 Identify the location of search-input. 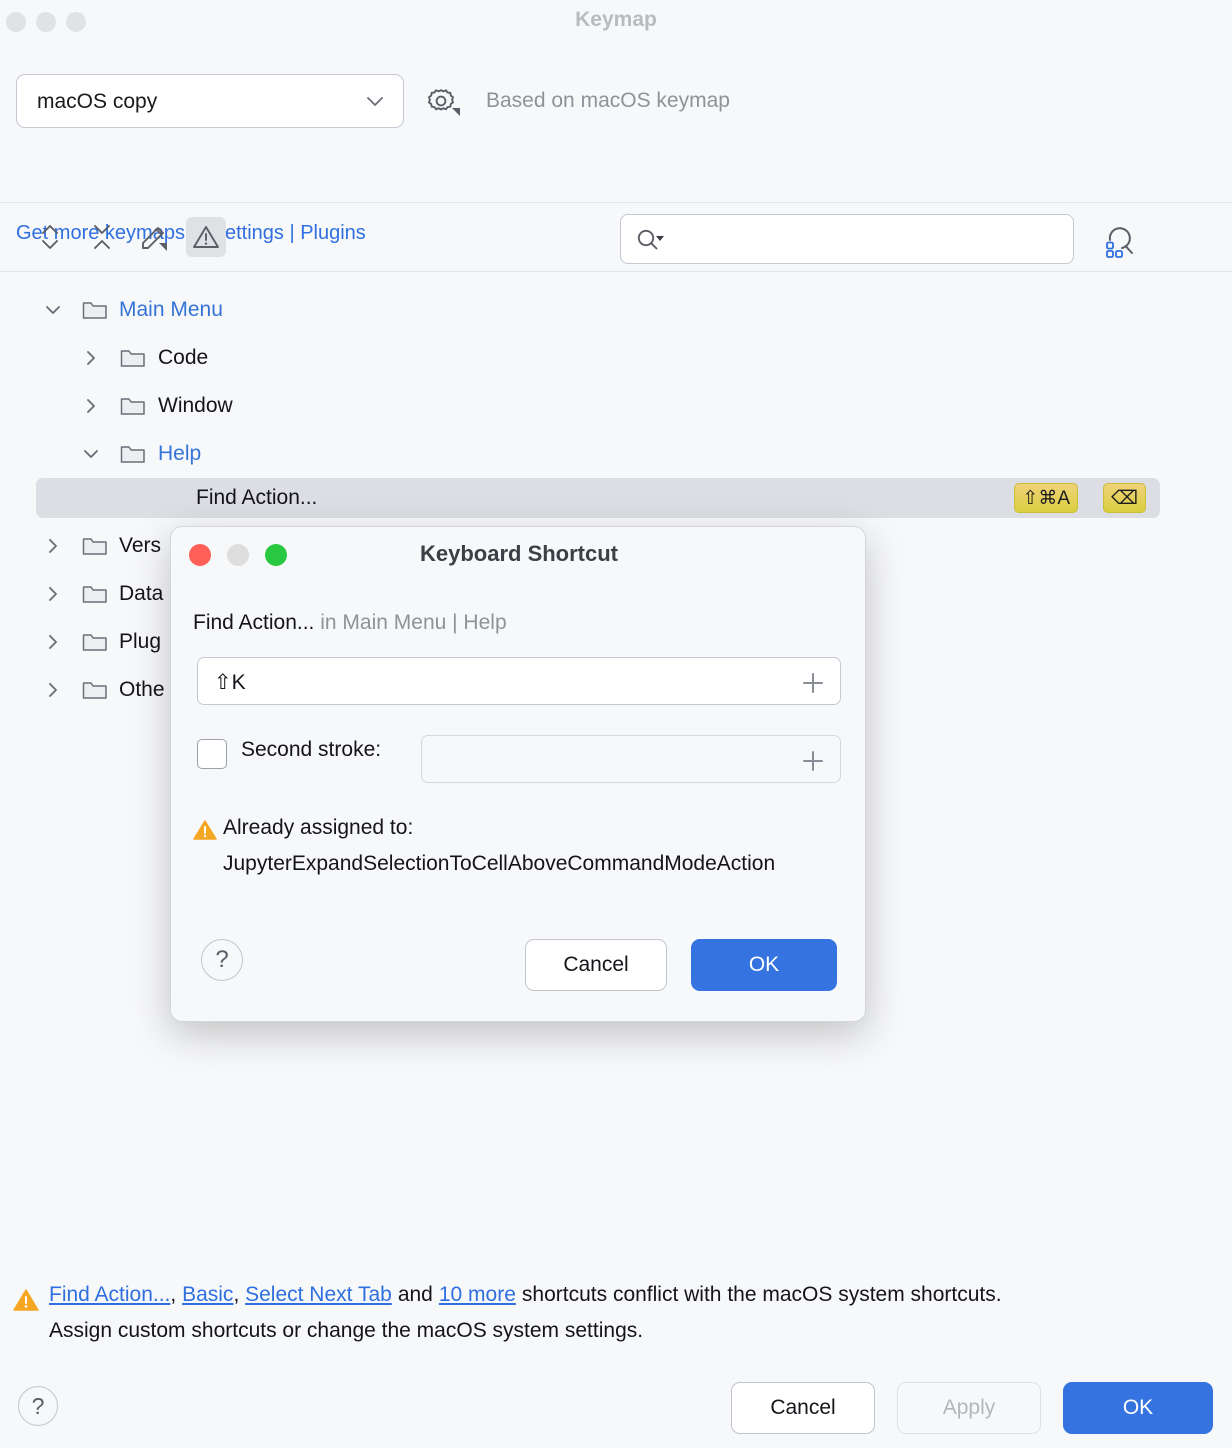
(847, 239).